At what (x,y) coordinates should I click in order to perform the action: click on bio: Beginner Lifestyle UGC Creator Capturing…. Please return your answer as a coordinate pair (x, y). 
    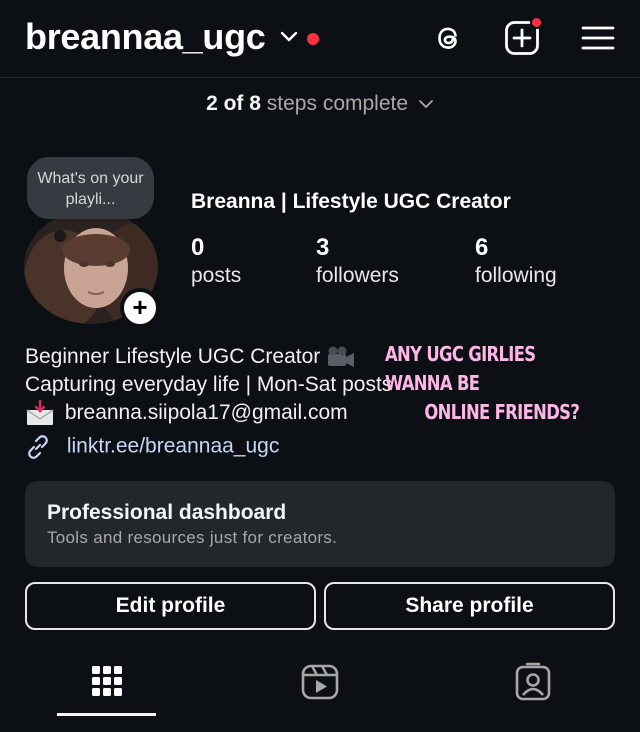
    Looking at the image, I should click on (208, 385).